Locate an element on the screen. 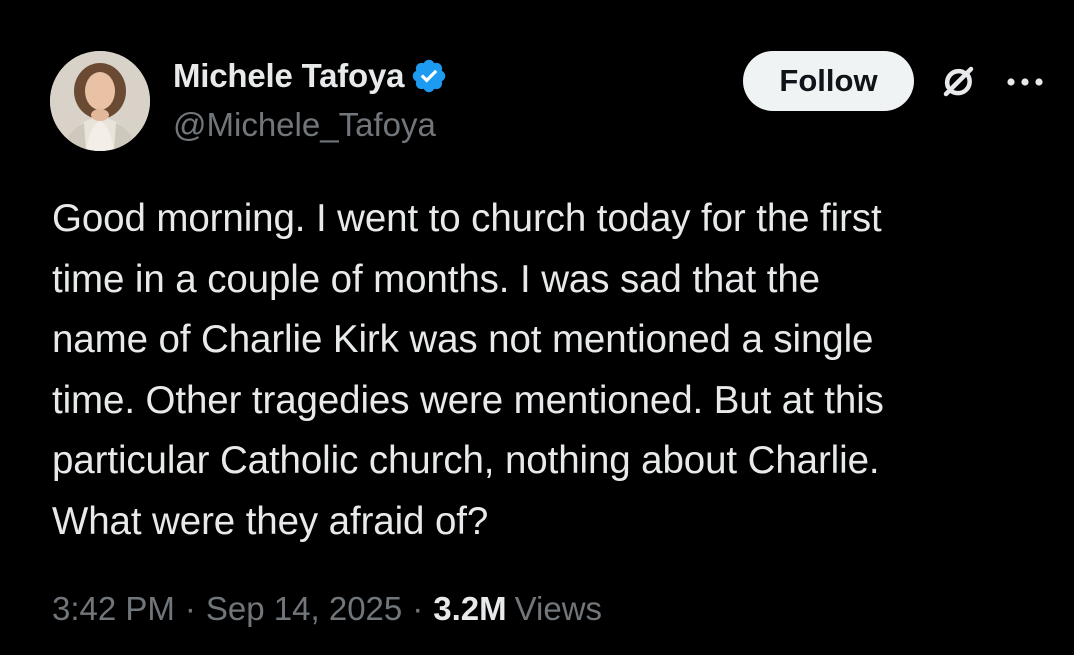 This screenshot has height=655, width=1074. profile-photo-icon is located at coordinates (100, 101).